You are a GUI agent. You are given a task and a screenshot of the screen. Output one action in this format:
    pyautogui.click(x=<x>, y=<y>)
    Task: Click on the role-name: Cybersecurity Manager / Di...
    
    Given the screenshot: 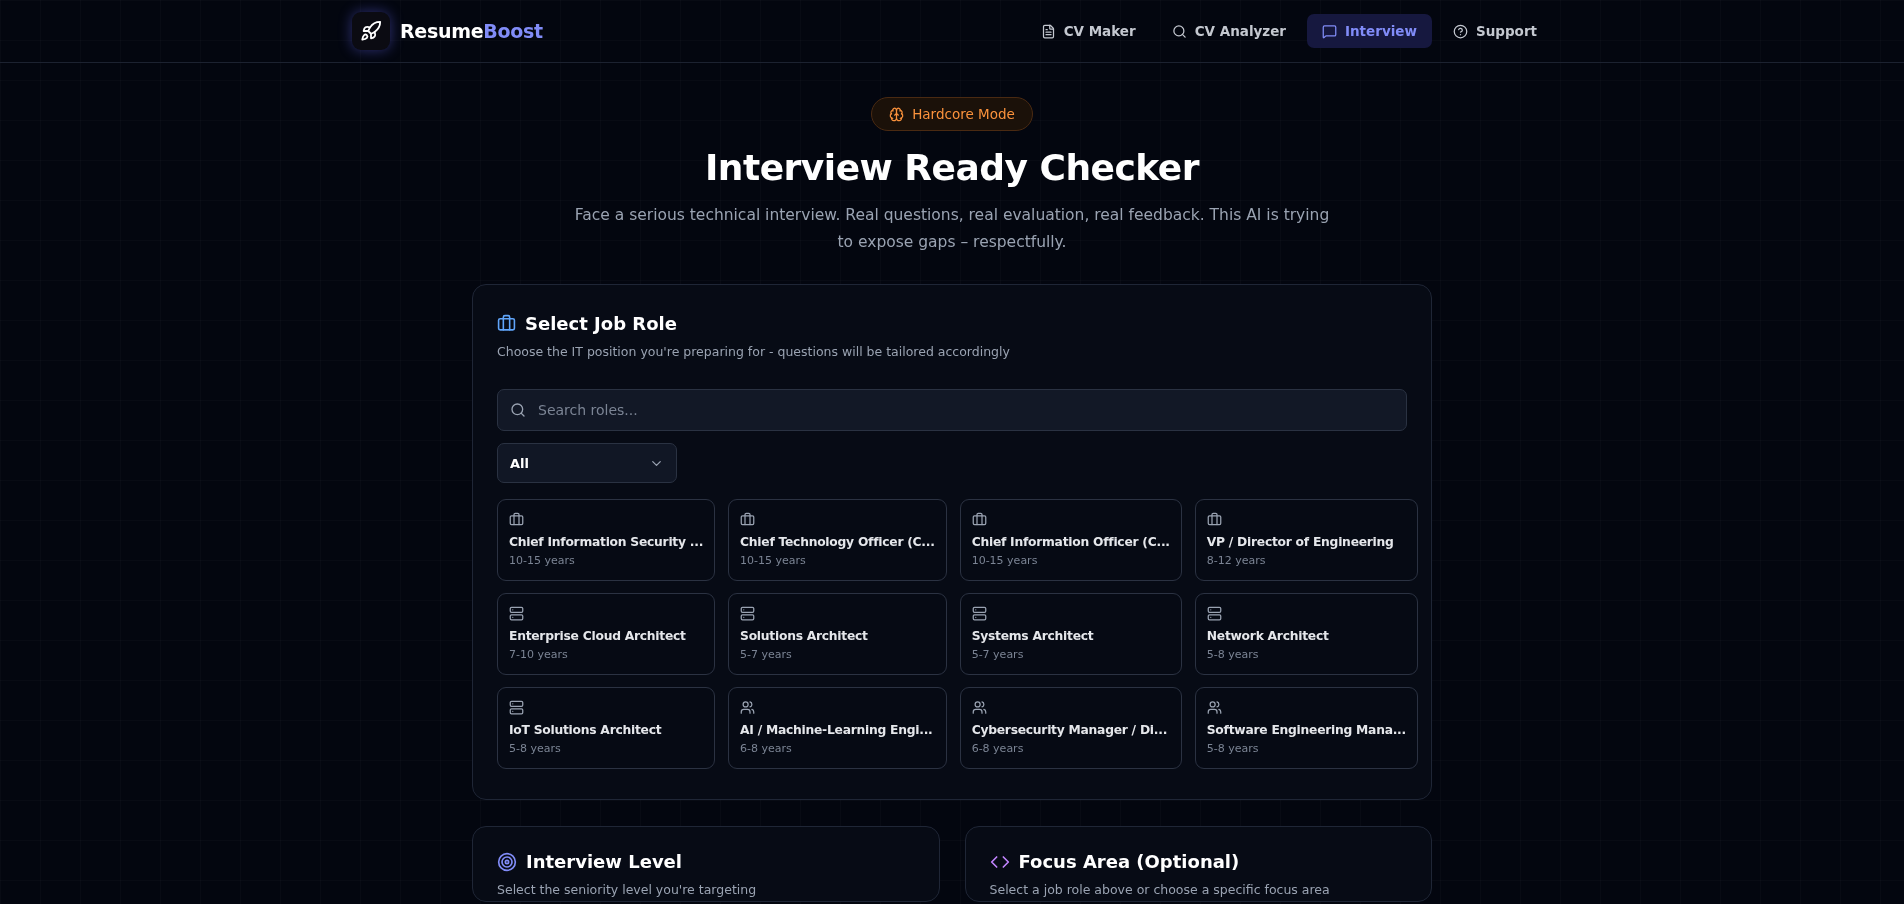 What is the action you would take?
    pyautogui.click(x=1070, y=730)
    